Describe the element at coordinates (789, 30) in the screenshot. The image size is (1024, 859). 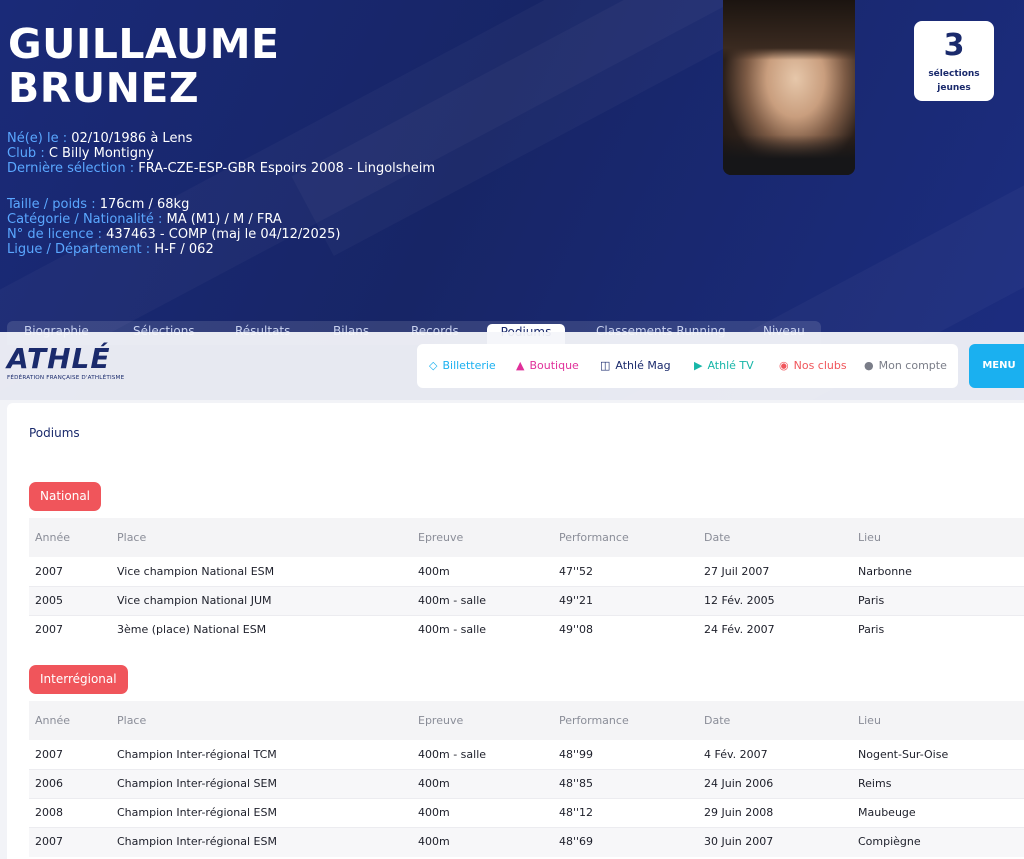
I see `photo-hair` at that location.